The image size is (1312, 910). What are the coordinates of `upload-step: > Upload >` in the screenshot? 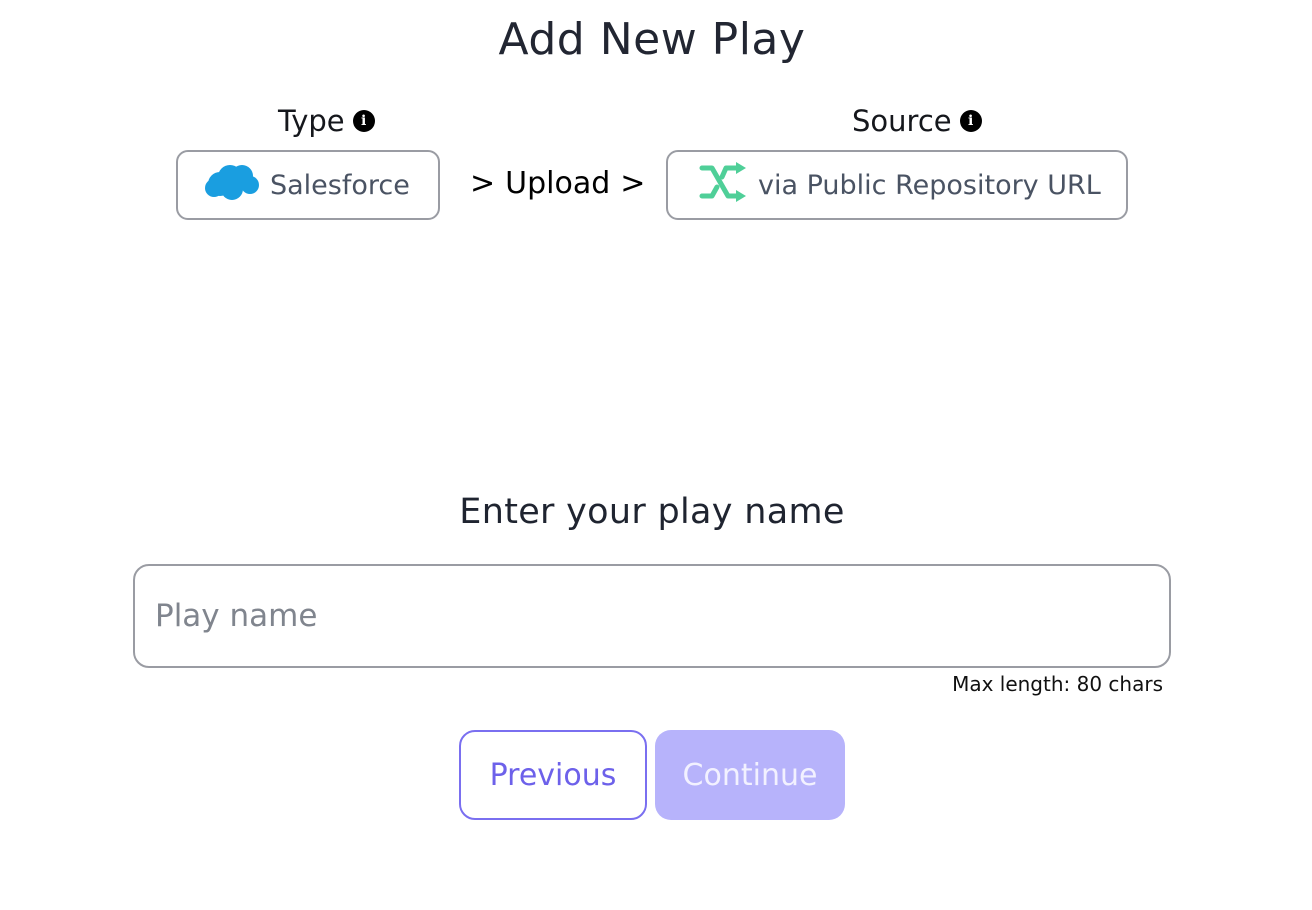 It's located at (557, 183).